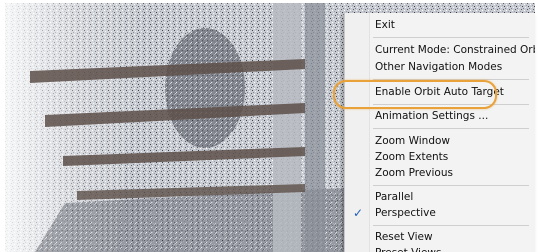  Describe the element at coordinates (455, 50) in the screenshot. I see `menu-item-label: Current Mode: Constrained Orbit` at that location.